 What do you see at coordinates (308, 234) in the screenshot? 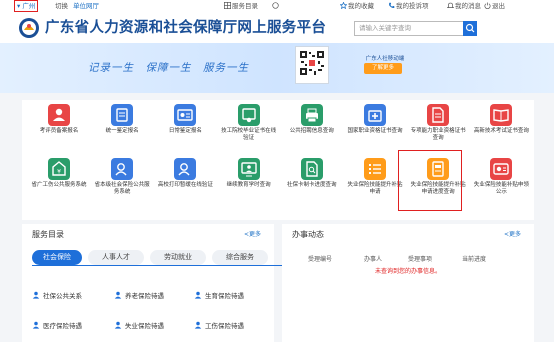
I see `affairs-title: 办事动态` at bounding box center [308, 234].